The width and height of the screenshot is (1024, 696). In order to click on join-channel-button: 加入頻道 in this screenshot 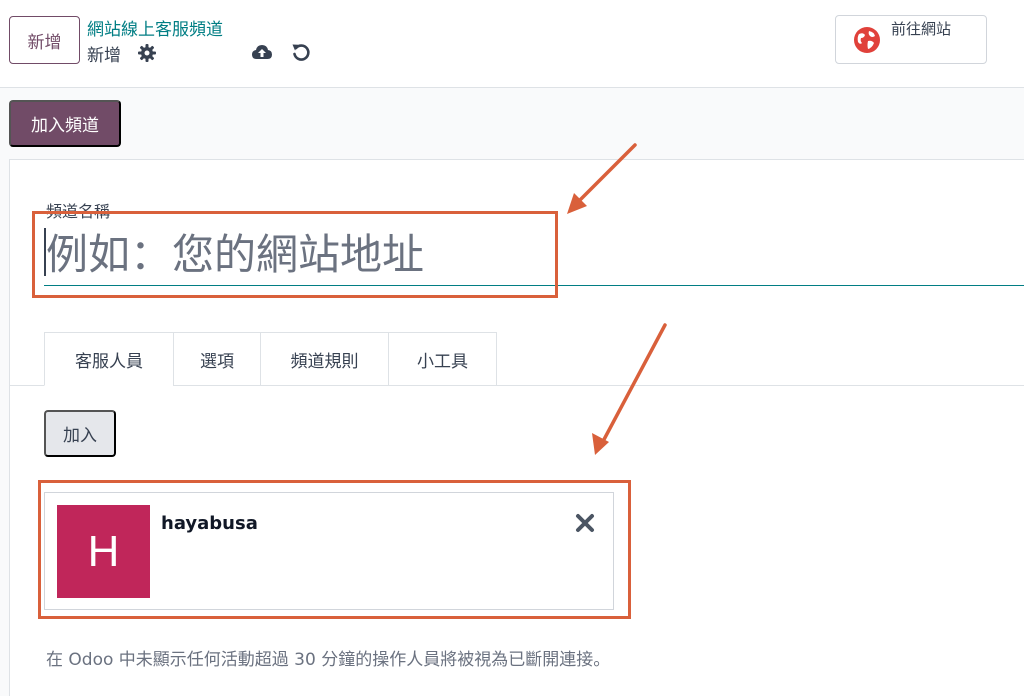, I will do `click(65, 123)`.